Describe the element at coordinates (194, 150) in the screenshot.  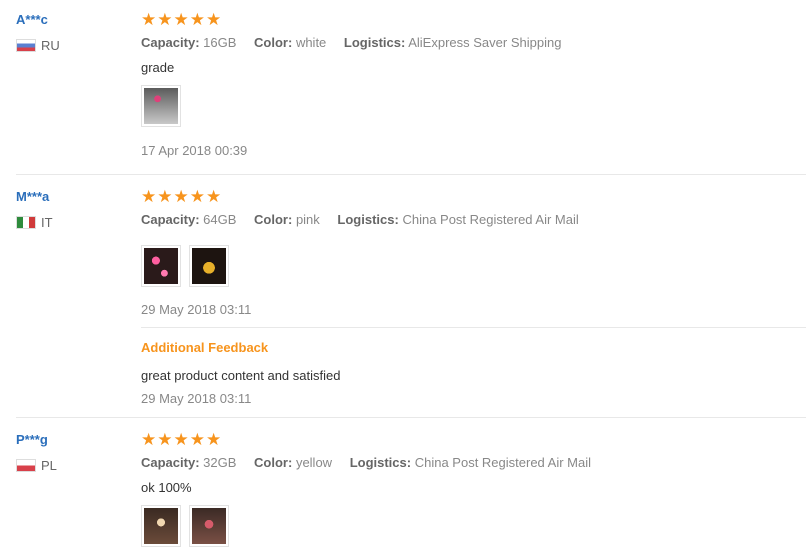
I see `review-date: 17 Apr 2018 00:39` at that location.